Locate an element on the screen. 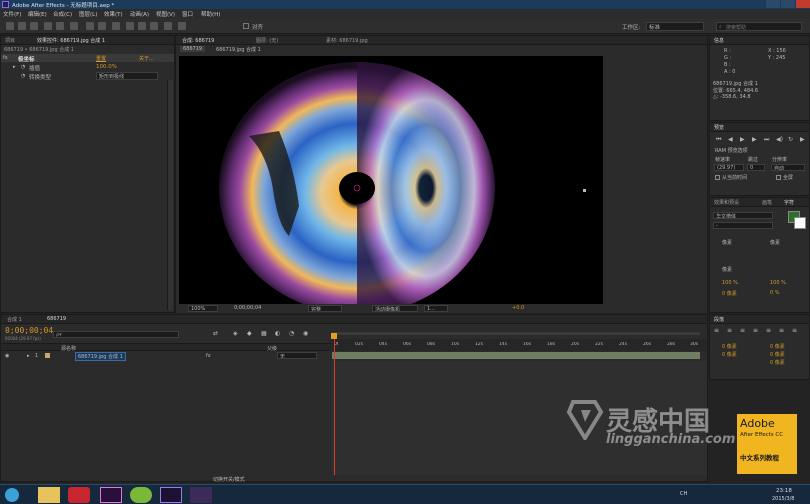 The width and height of the screenshot is (810, 504). stroke-color-swatch is located at coordinates (800, 223).